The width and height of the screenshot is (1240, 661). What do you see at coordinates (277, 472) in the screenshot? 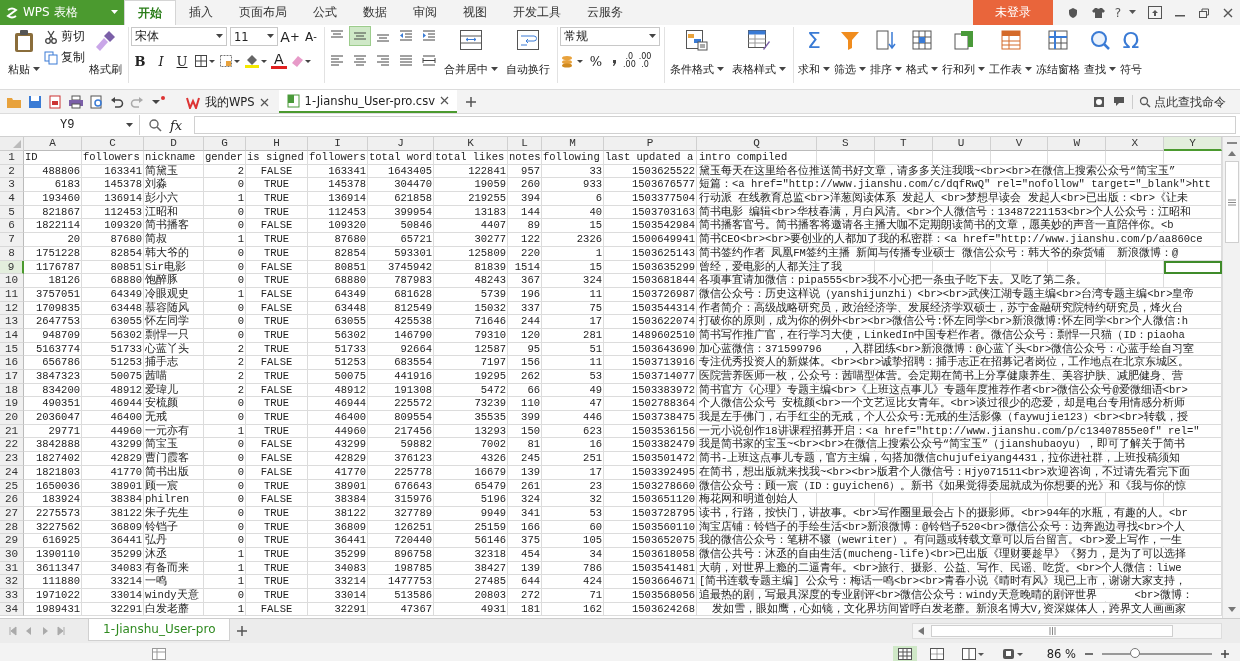
I see `table-cell: FALSE` at bounding box center [277, 472].